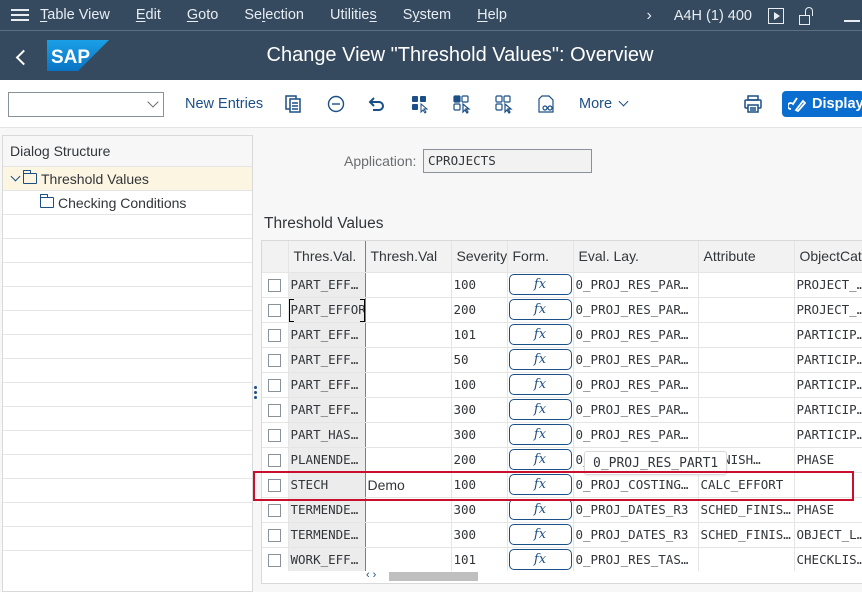  I want to click on cell-eval-layout: 0_PROJ_DATES_R3, so click(636, 510).